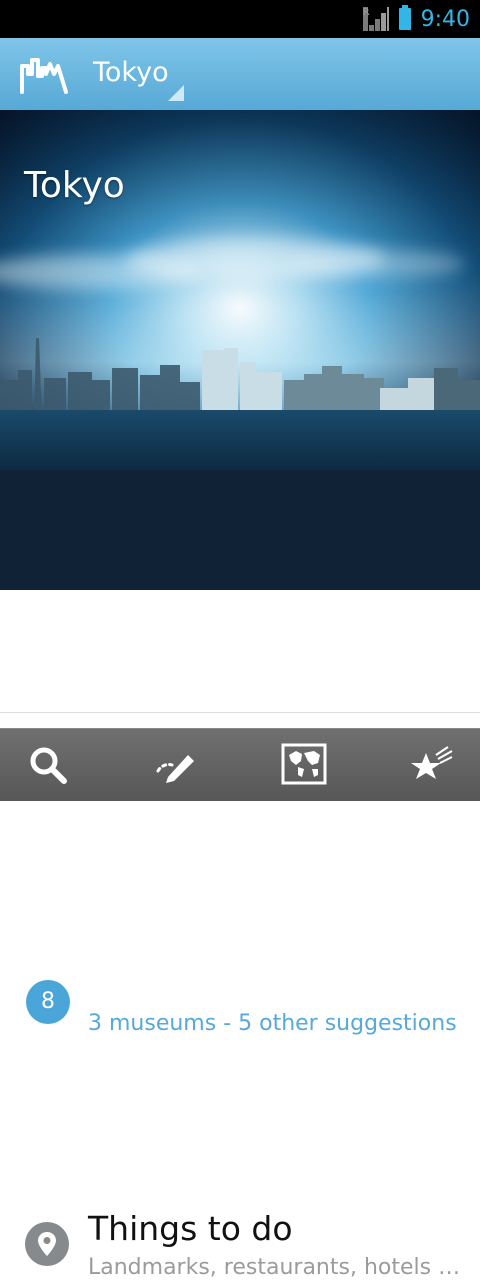 The image size is (480, 1280). I want to click on suggestions-count-badge: 8, so click(48, 1002).